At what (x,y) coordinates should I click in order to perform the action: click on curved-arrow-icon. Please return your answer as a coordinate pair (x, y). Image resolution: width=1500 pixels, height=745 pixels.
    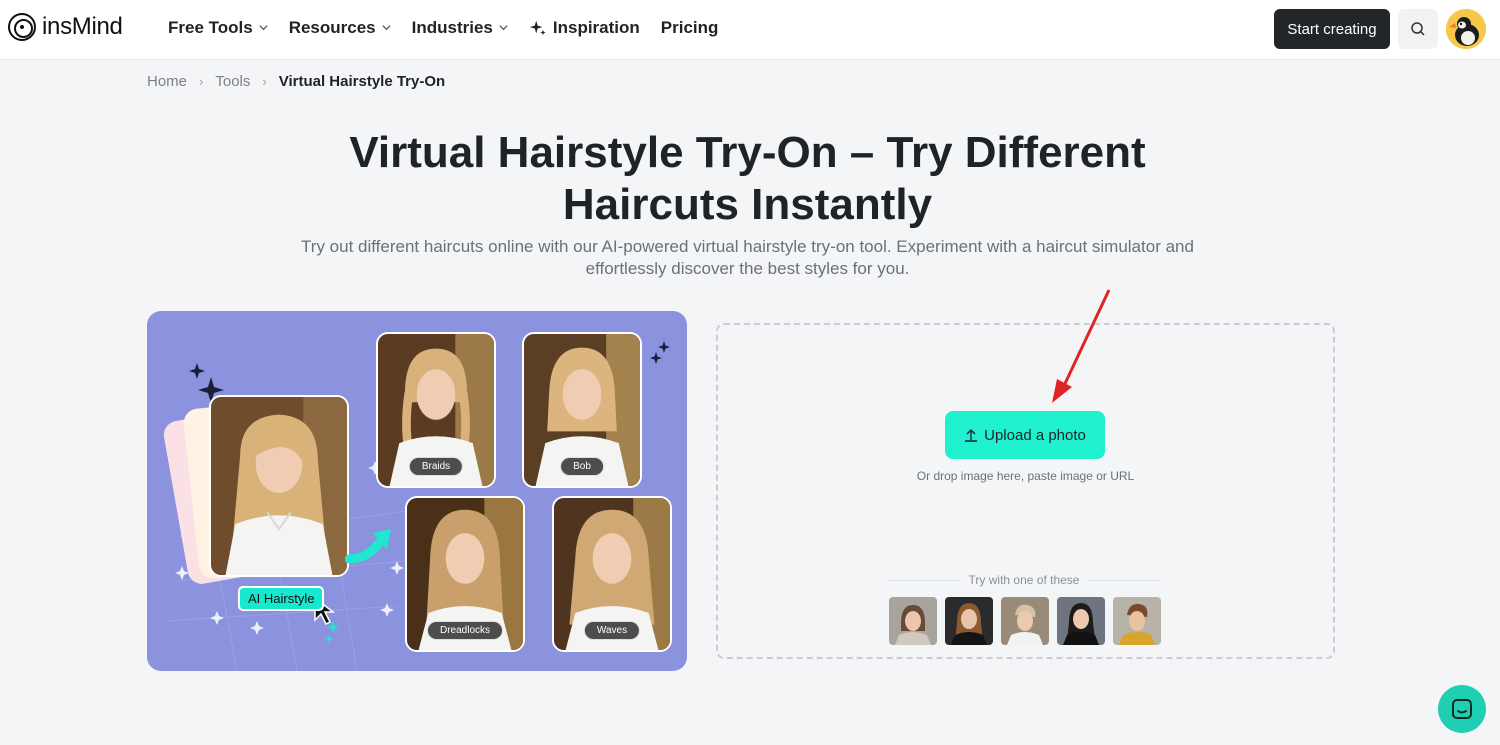
    Looking at the image, I should click on (368, 546).